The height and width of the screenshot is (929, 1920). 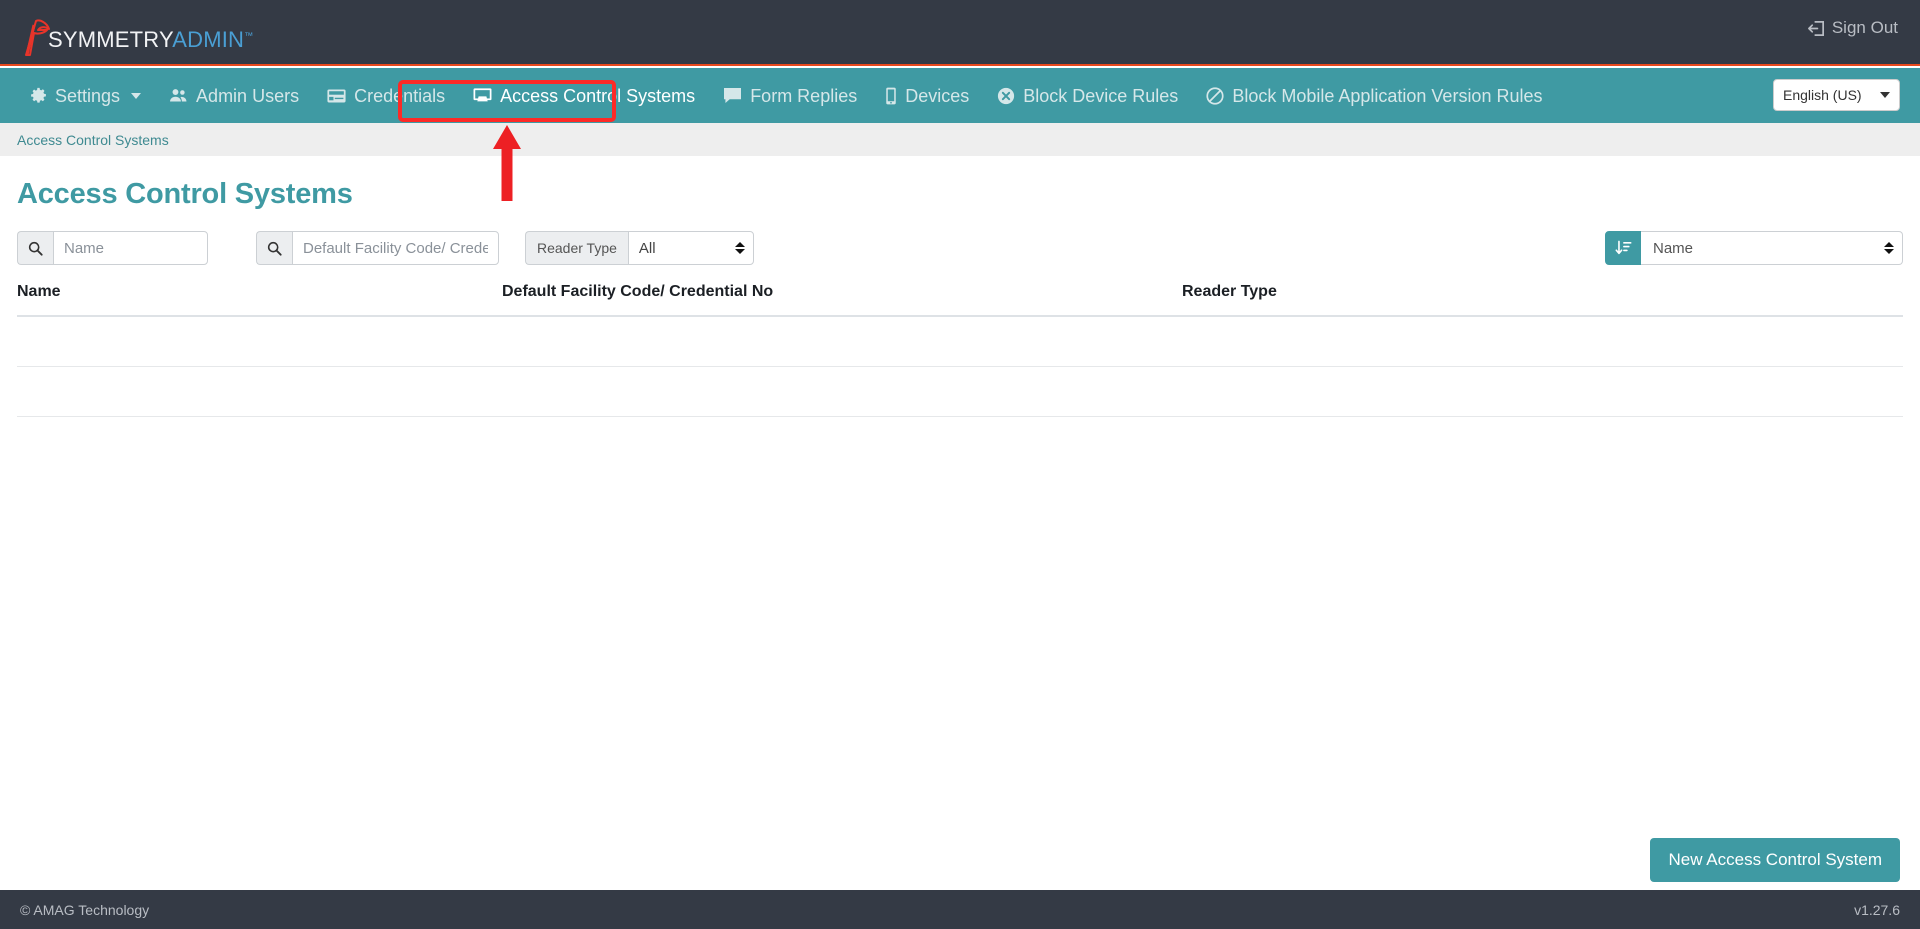 What do you see at coordinates (960, 248) in the screenshot?
I see `filter-toolbar: Reader Type All Name` at bounding box center [960, 248].